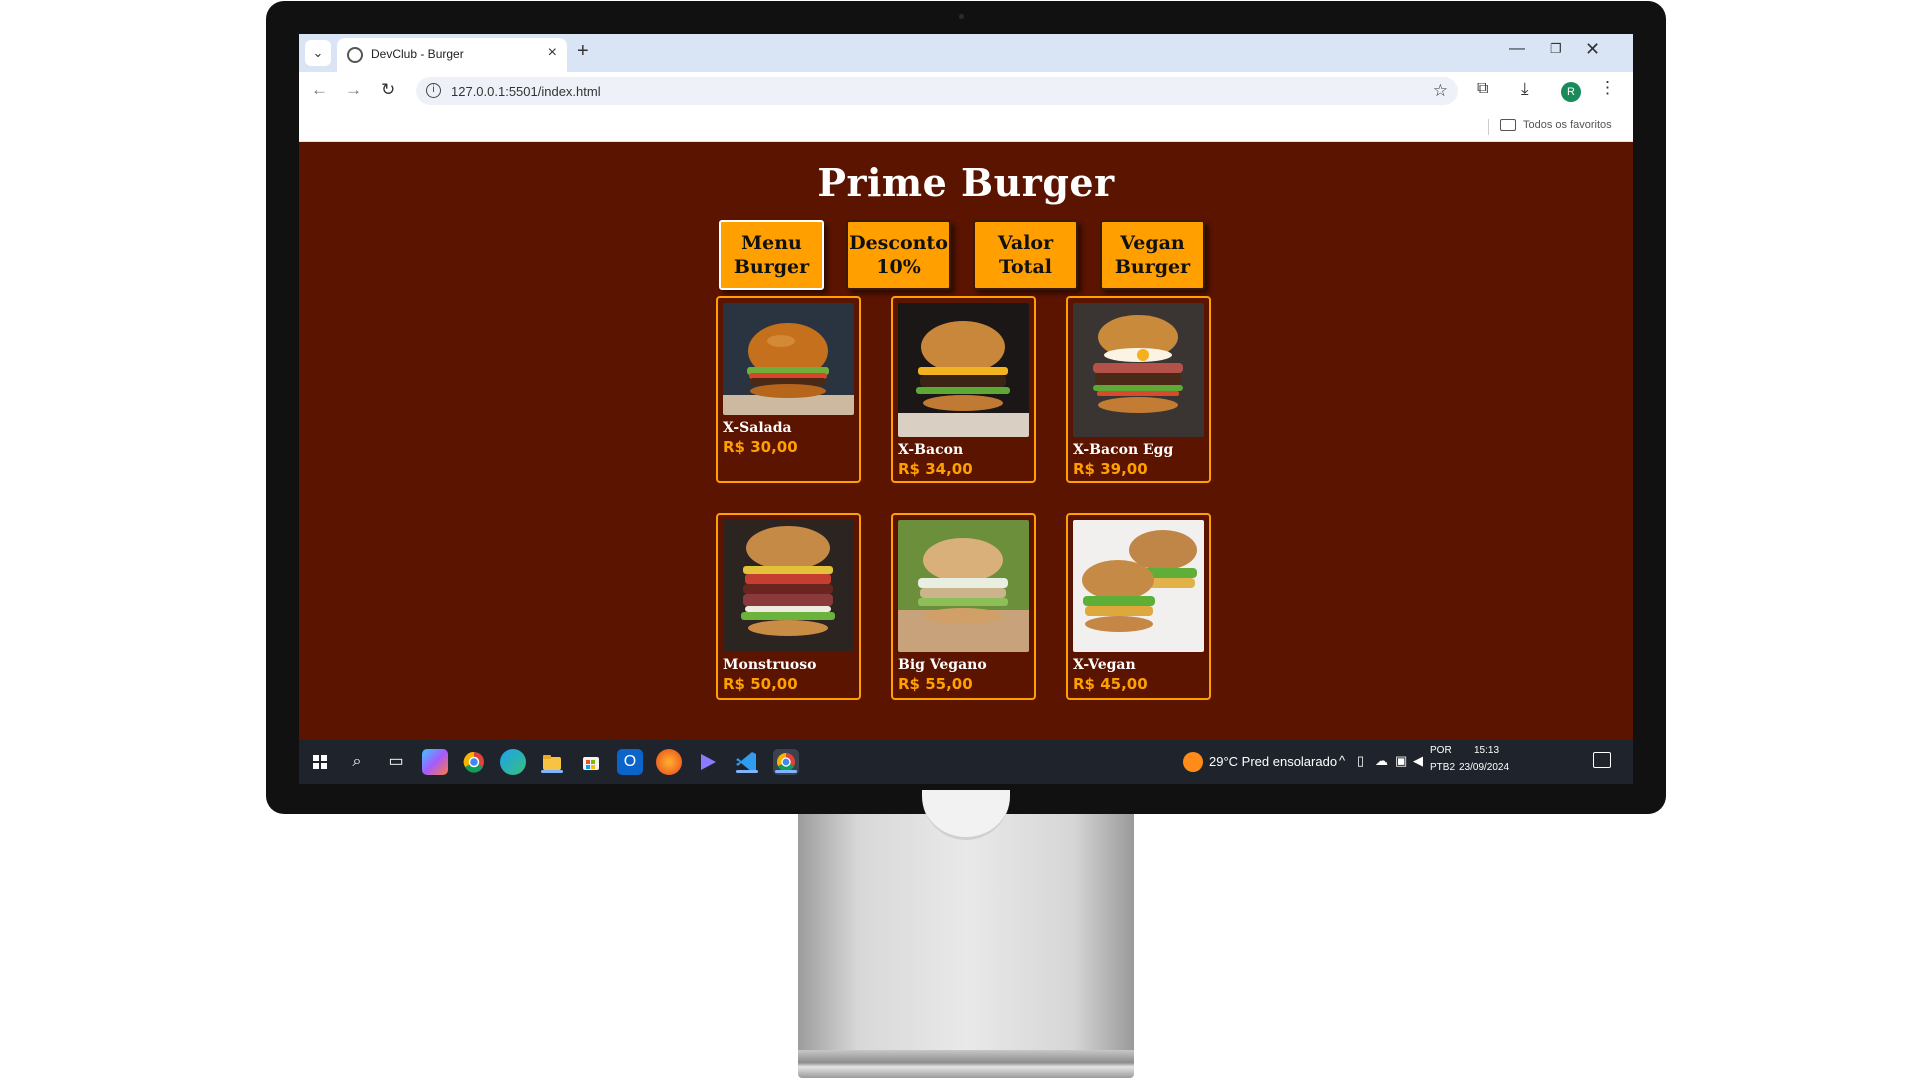  I want to click on reload-button: ↻, so click(388, 90).